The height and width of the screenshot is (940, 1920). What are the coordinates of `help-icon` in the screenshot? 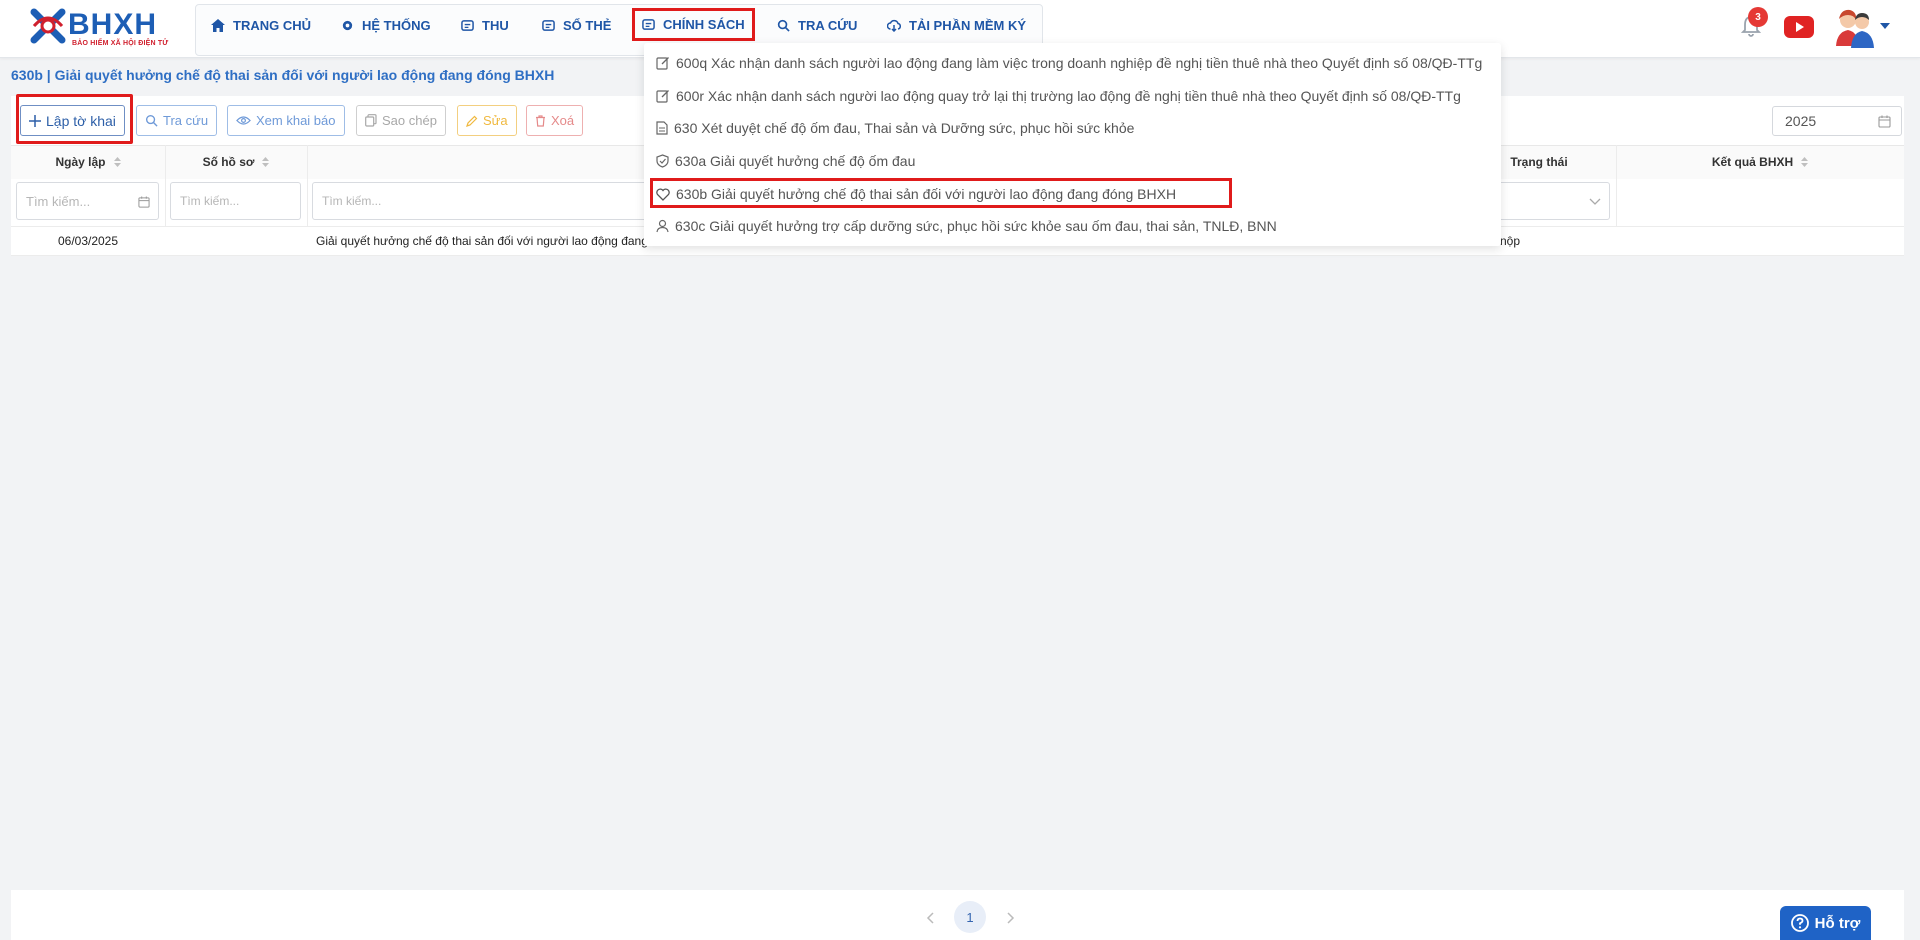 It's located at (1799, 923).